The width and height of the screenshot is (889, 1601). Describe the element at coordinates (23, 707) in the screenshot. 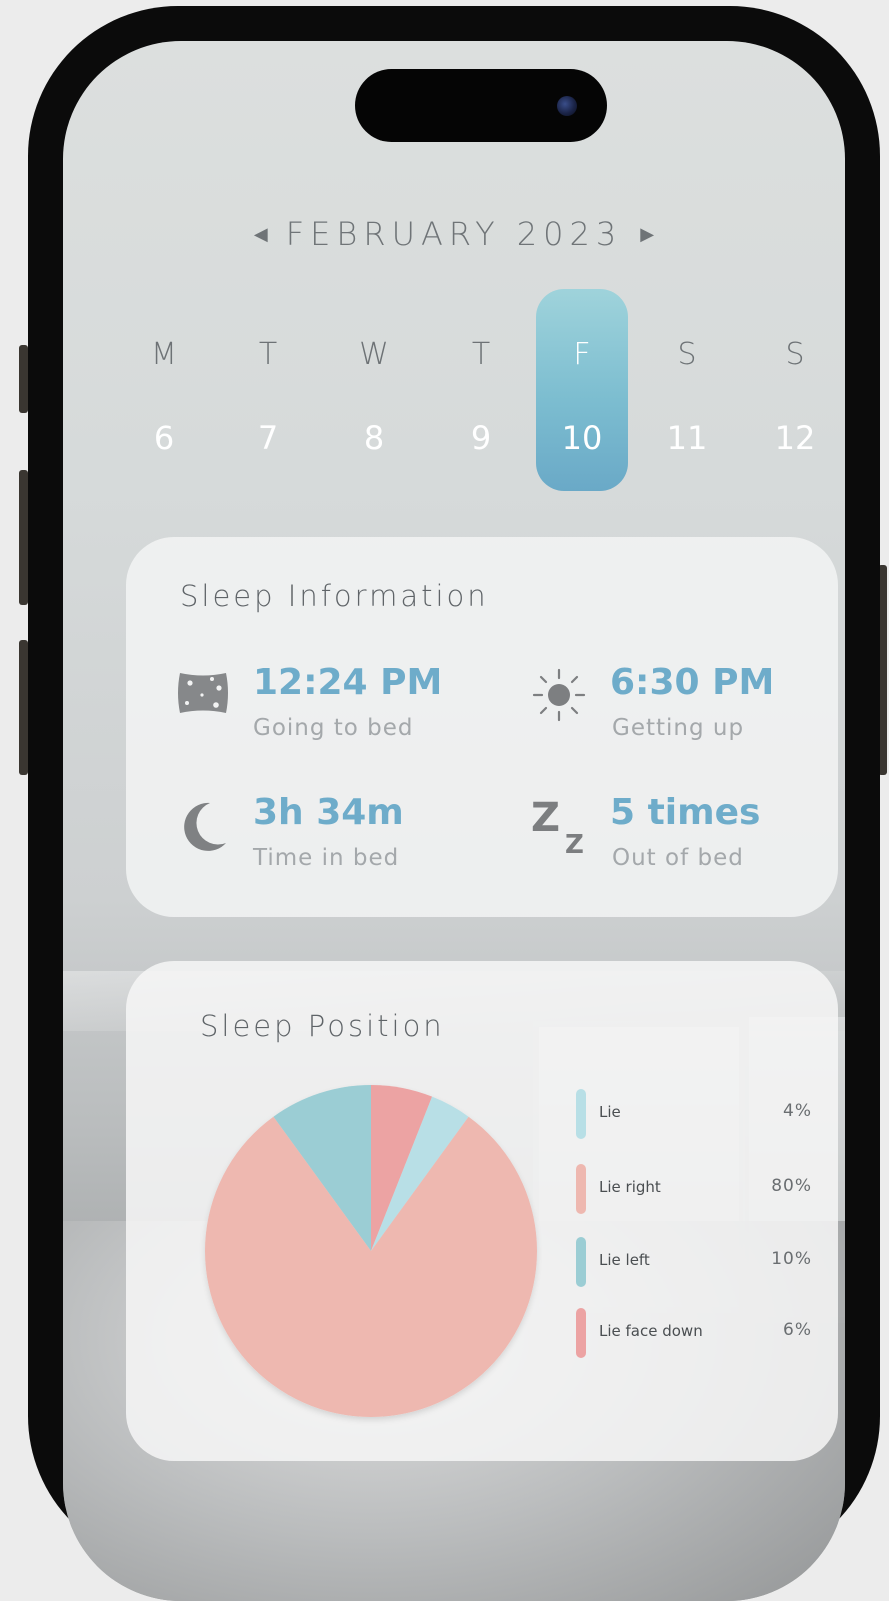

I see `volume-down-button` at that location.